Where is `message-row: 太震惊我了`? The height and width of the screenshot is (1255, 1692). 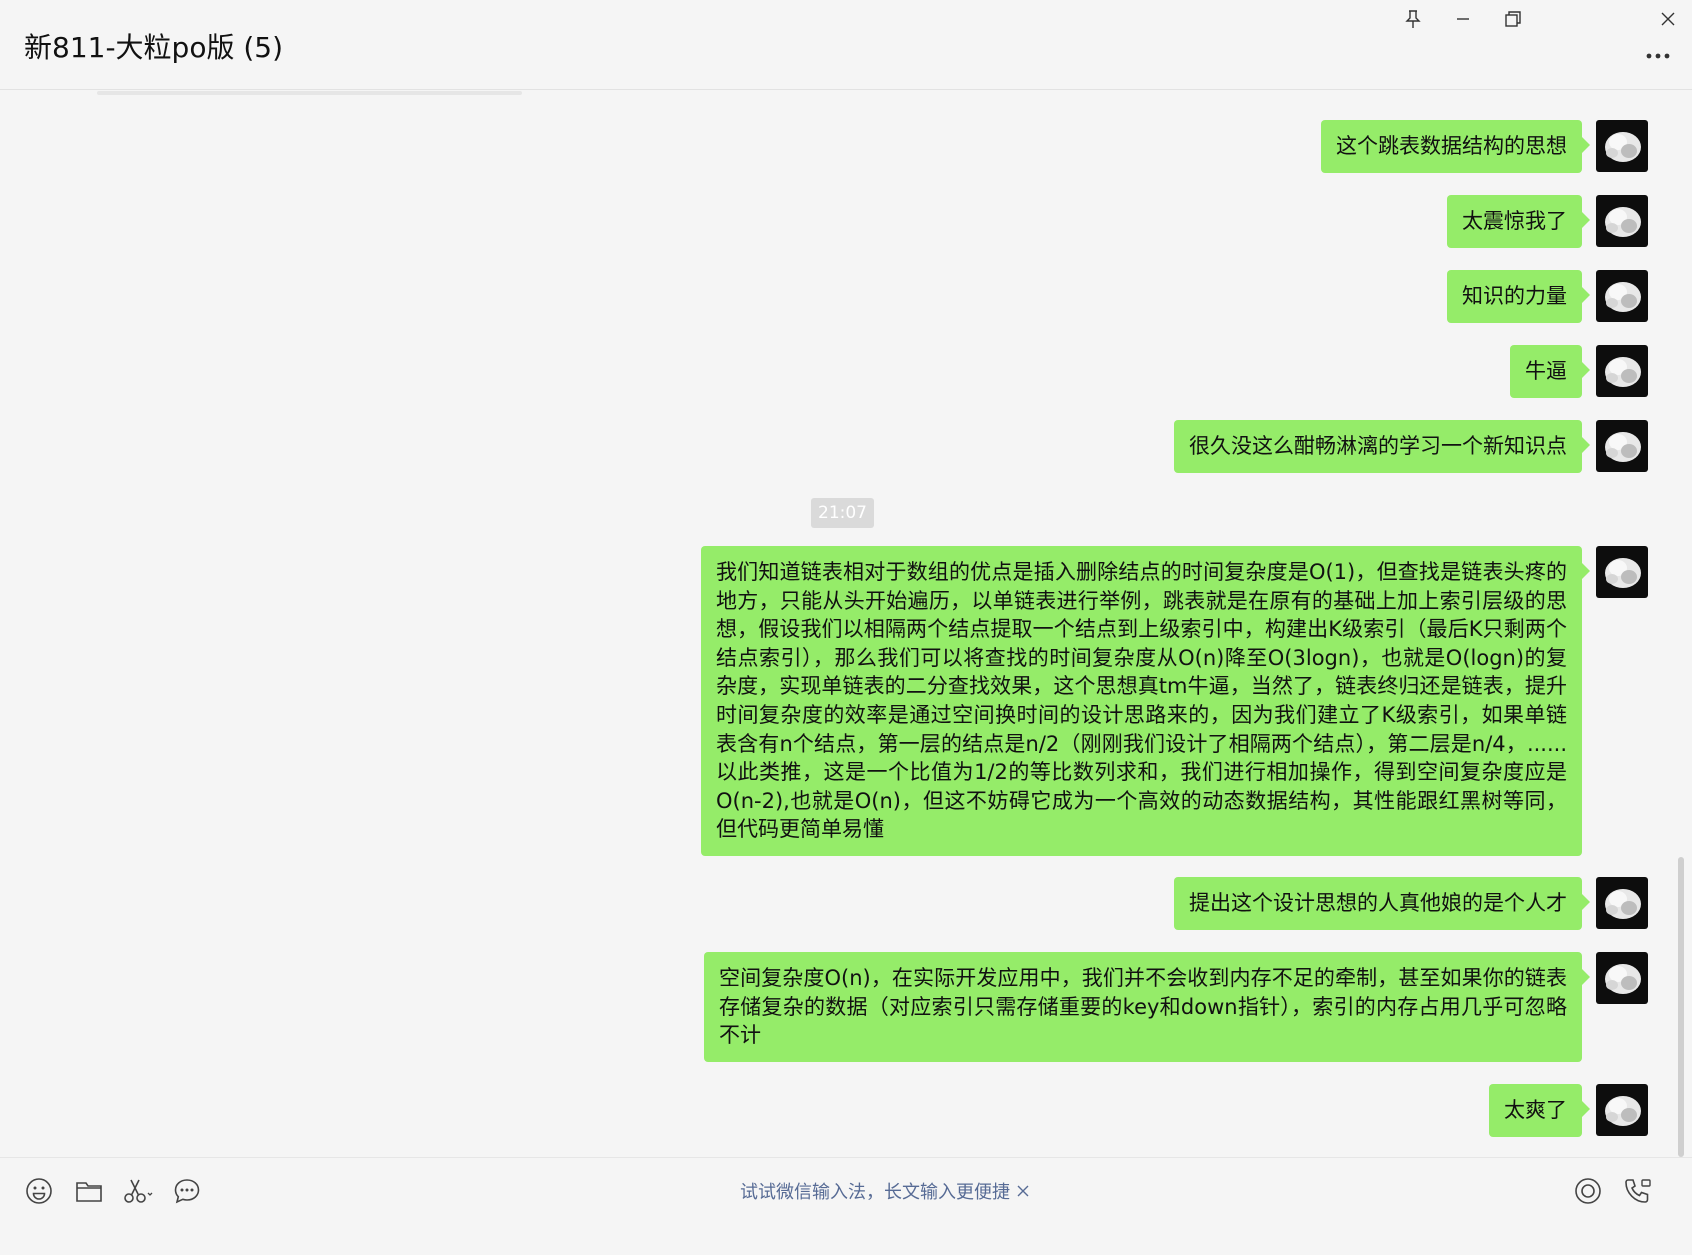 message-row: 太震惊我了 is located at coordinates (1547, 221).